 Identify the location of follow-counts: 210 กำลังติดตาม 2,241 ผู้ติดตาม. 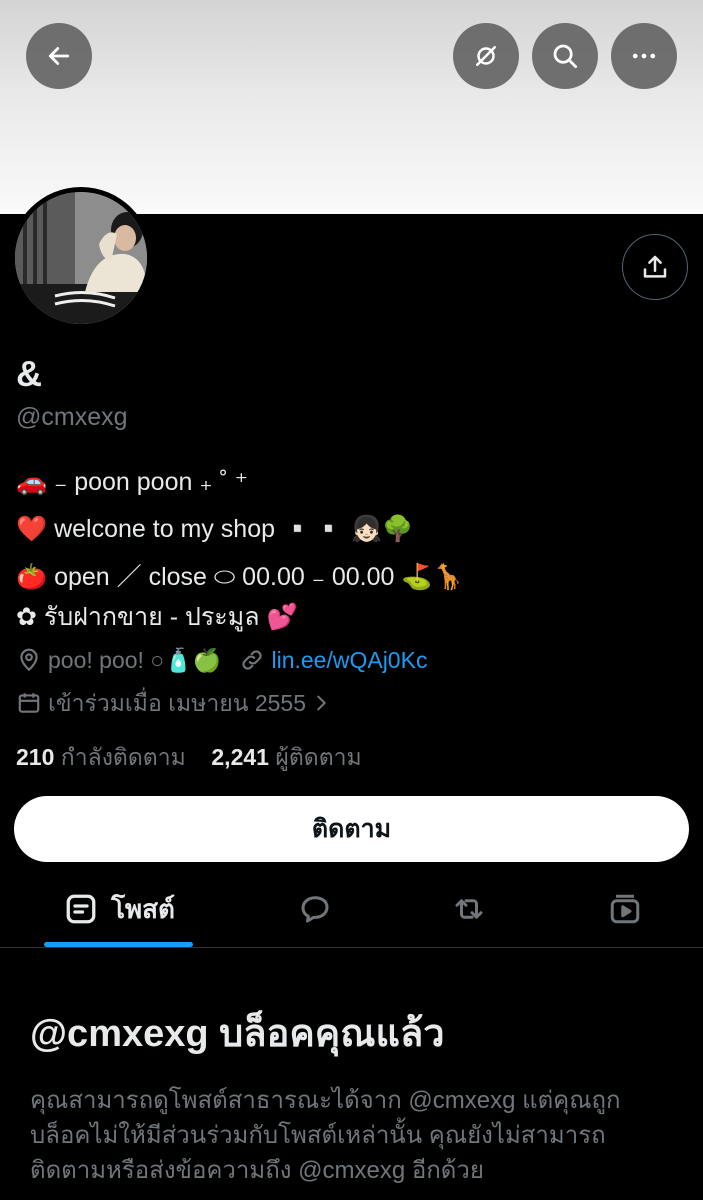
(189, 757).